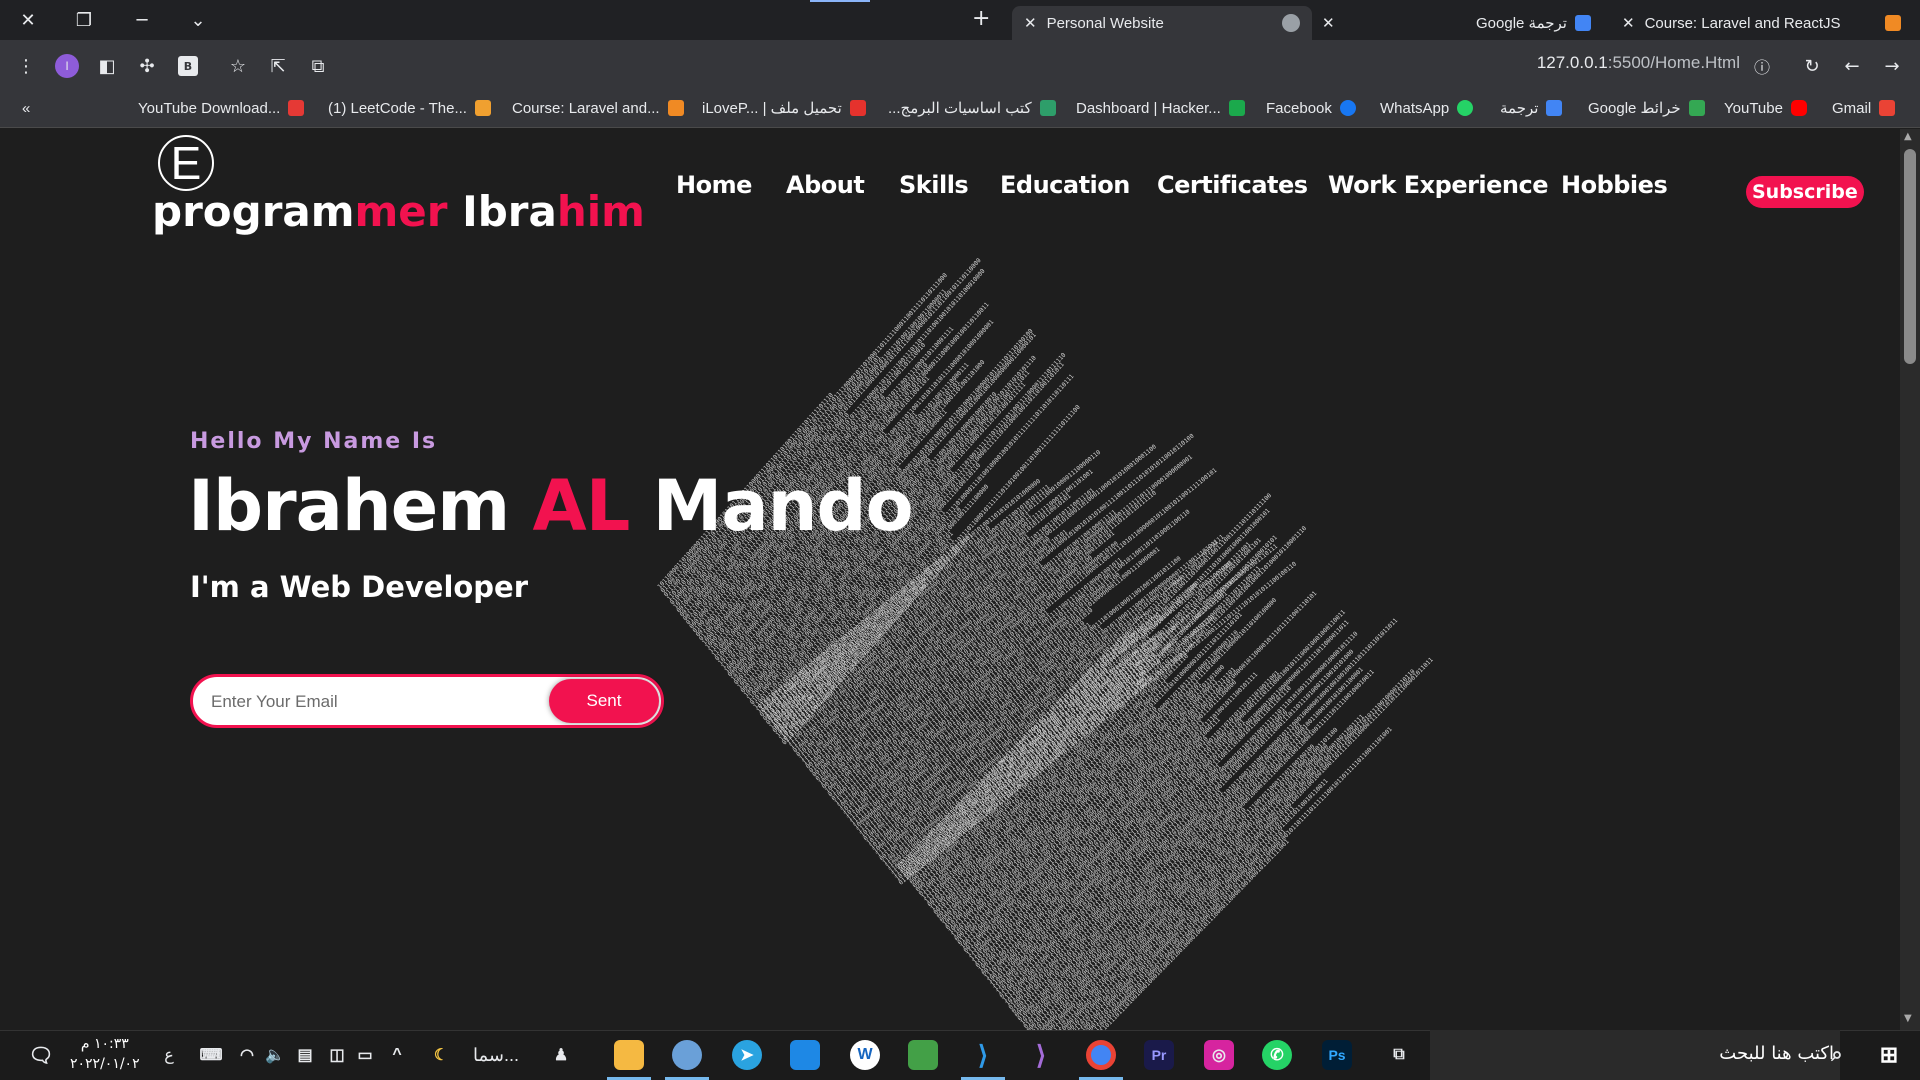 This screenshot has width=1920, height=1080. I want to click on nav-skills: Skills, so click(933, 185).